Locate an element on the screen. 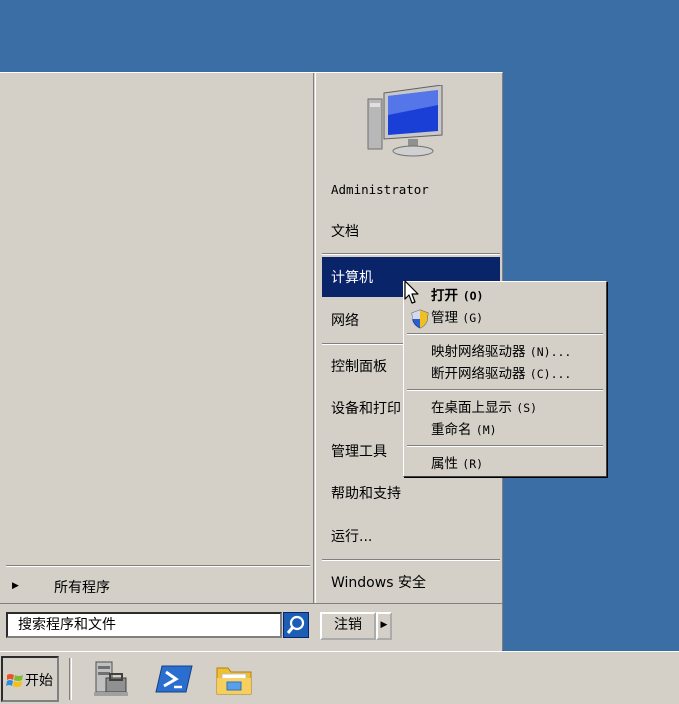  all-programs-label: 所有程序 is located at coordinates (82, 588).